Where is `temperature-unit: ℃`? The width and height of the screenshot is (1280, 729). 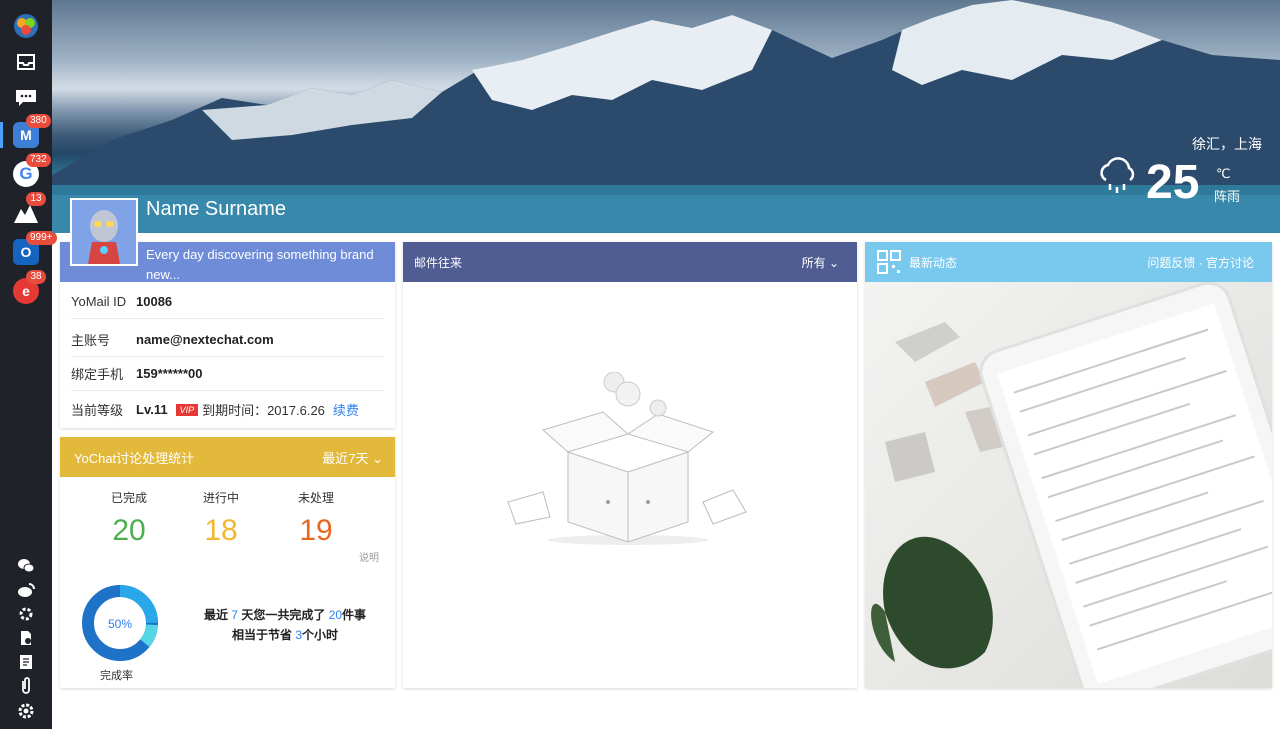 temperature-unit: ℃ is located at coordinates (1223, 173).